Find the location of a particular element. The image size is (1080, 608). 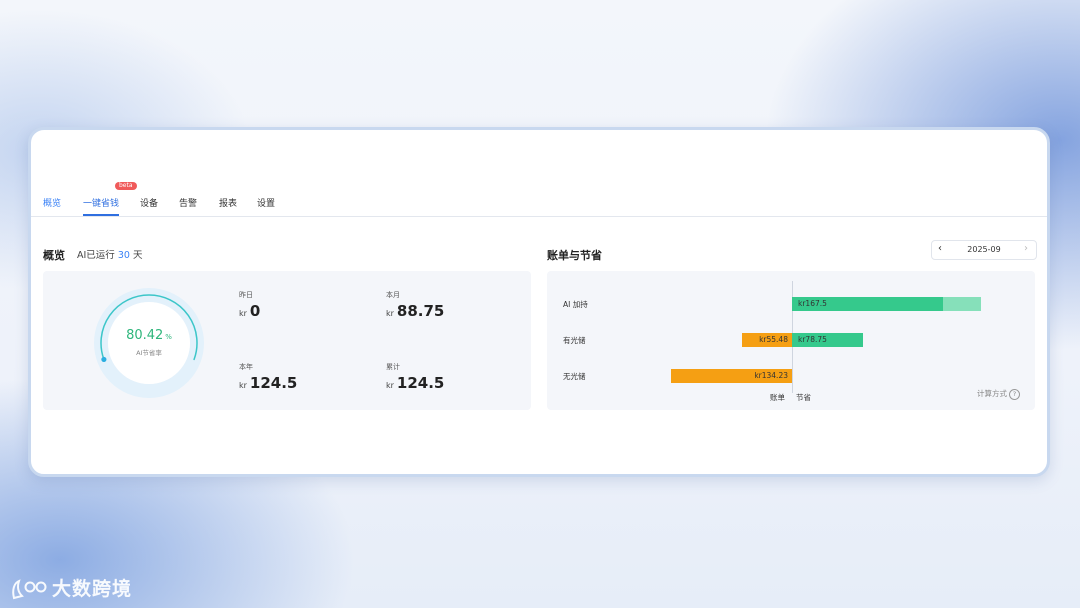

savings-gauge is located at coordinates (149, 343).